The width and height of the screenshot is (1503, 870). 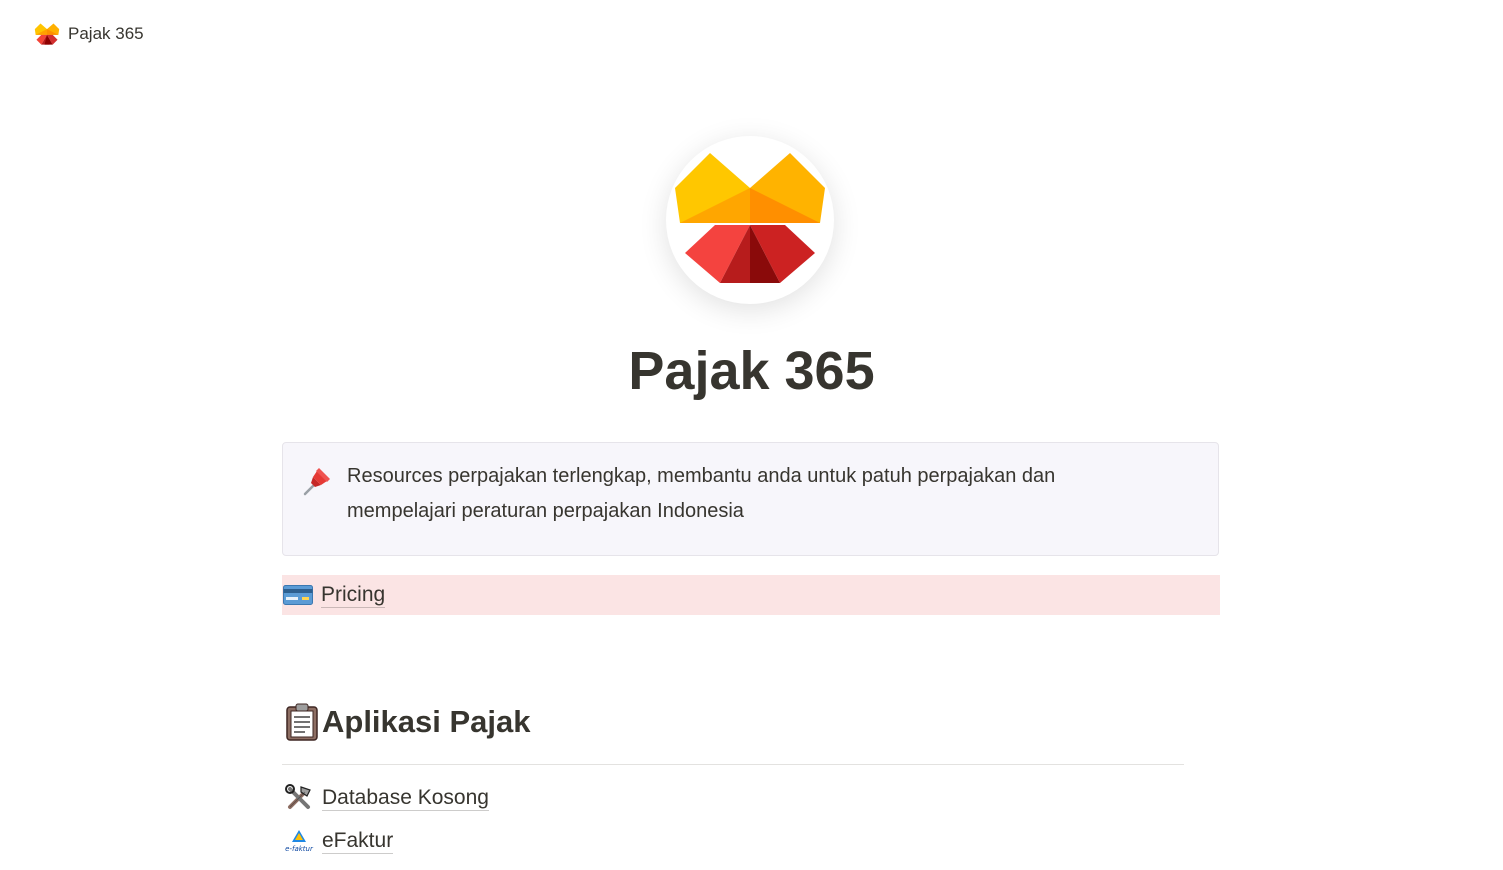 I want to click on page-title: Pajak 365, so click(x=751, y=371).